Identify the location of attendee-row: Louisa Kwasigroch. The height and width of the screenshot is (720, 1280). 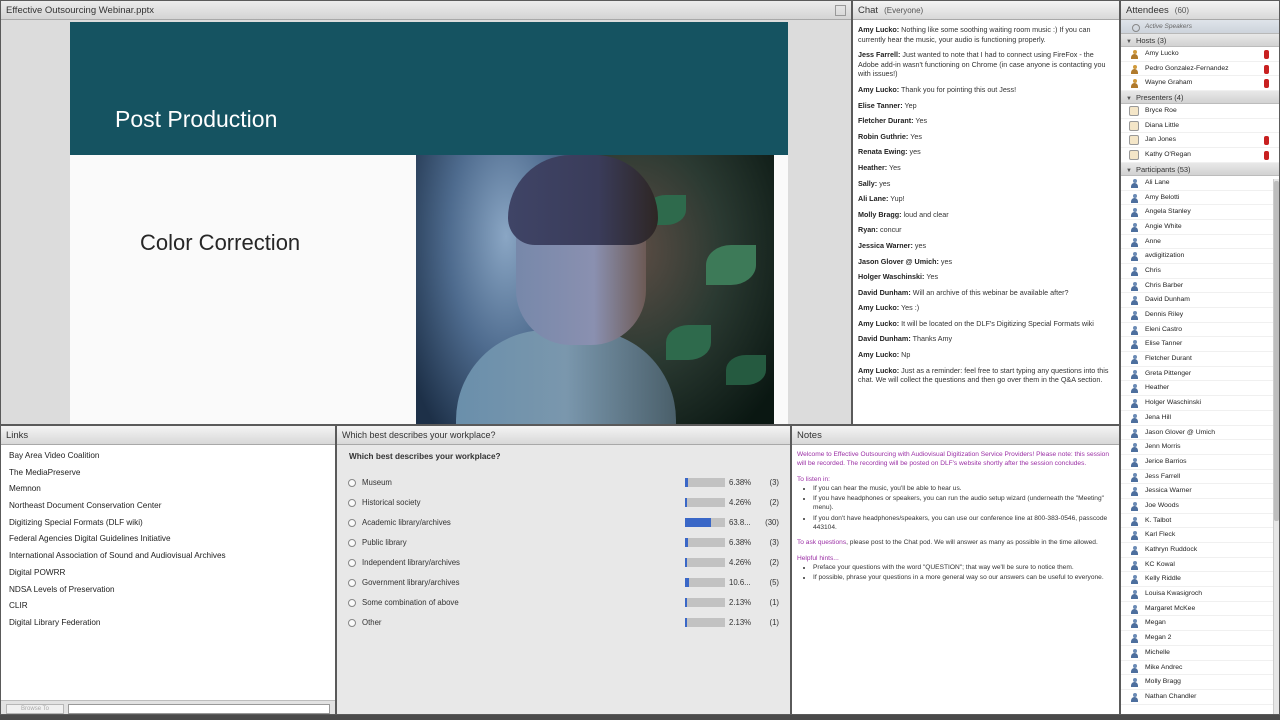
(1200, 594).